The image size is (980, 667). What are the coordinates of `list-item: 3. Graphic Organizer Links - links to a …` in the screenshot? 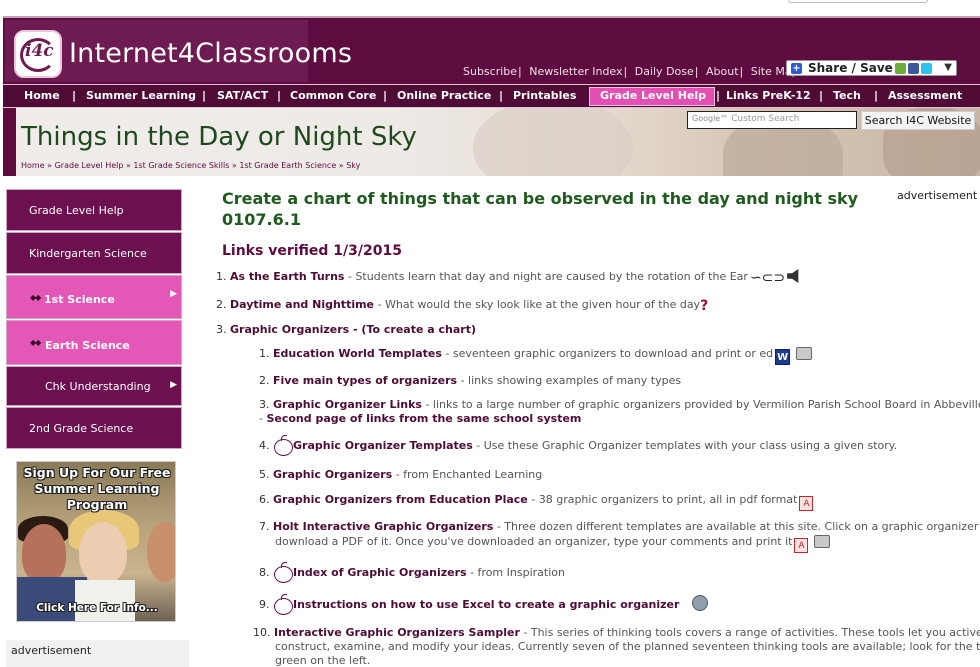 It's located at (619, 404).